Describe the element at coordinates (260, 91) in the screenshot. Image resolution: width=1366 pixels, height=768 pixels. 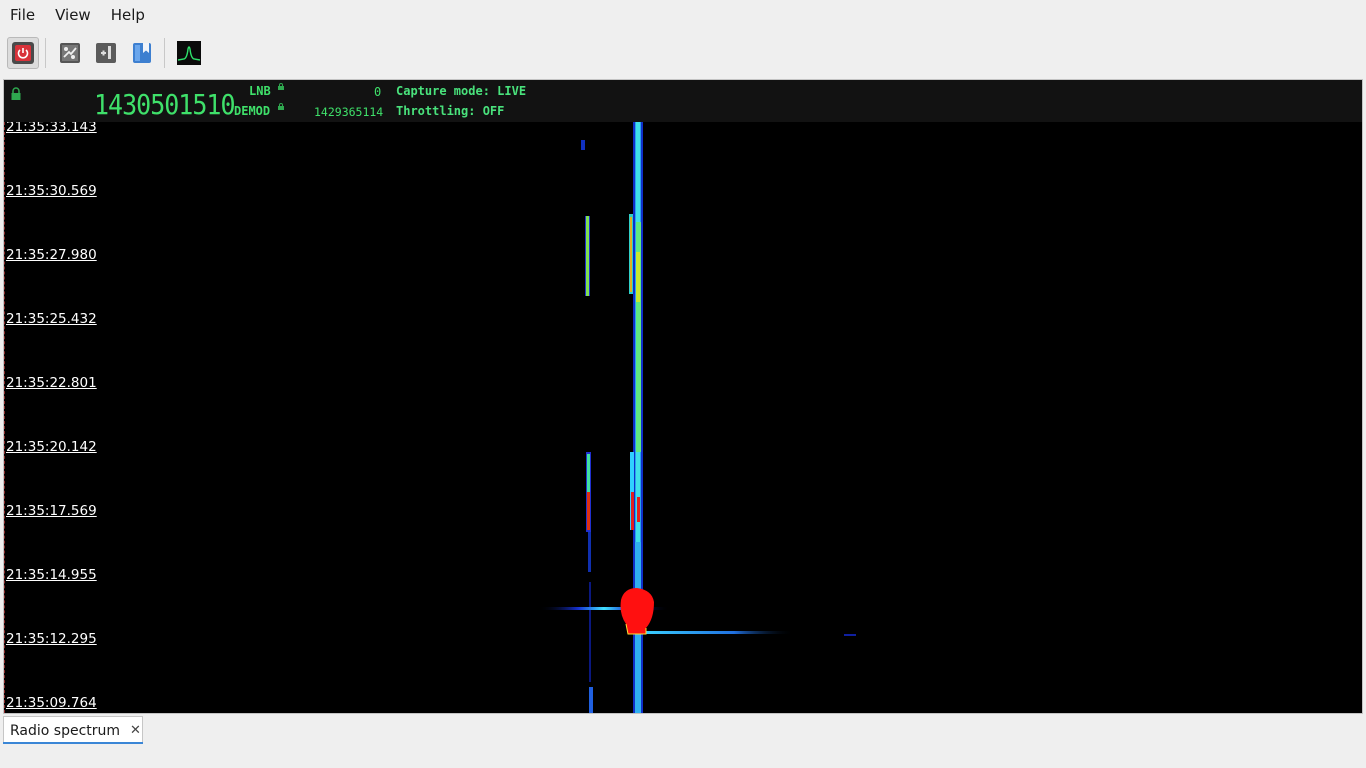
I see `lnb-label: LNB` at that location.